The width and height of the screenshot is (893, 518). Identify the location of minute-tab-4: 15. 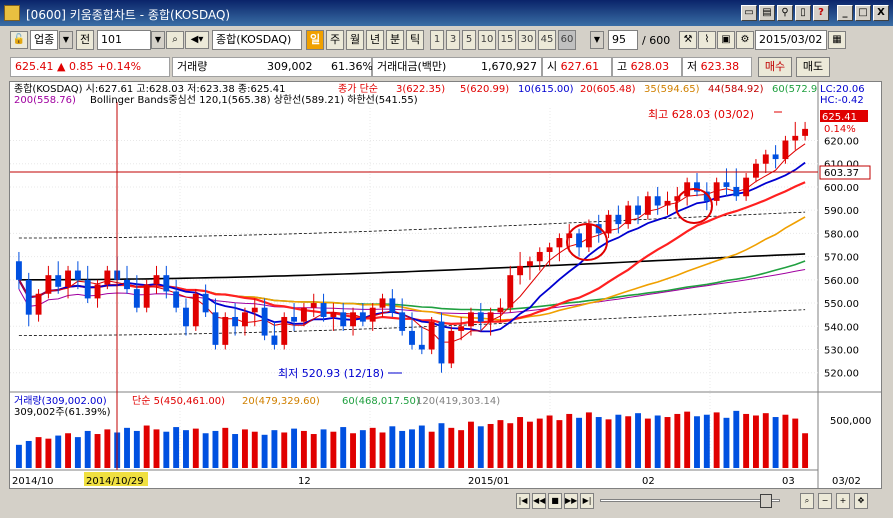
(507, 40).